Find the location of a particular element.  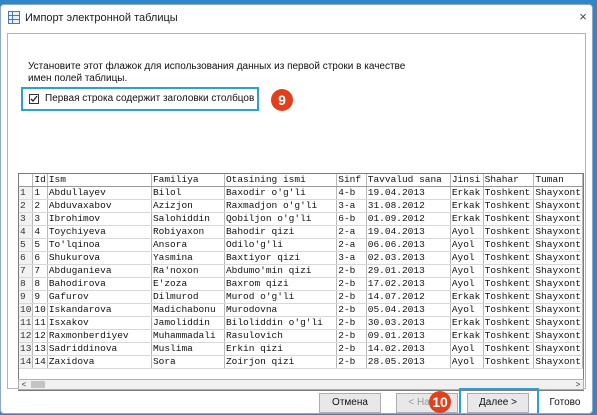

table-cell: 5 is located at coordinates (40, 245).